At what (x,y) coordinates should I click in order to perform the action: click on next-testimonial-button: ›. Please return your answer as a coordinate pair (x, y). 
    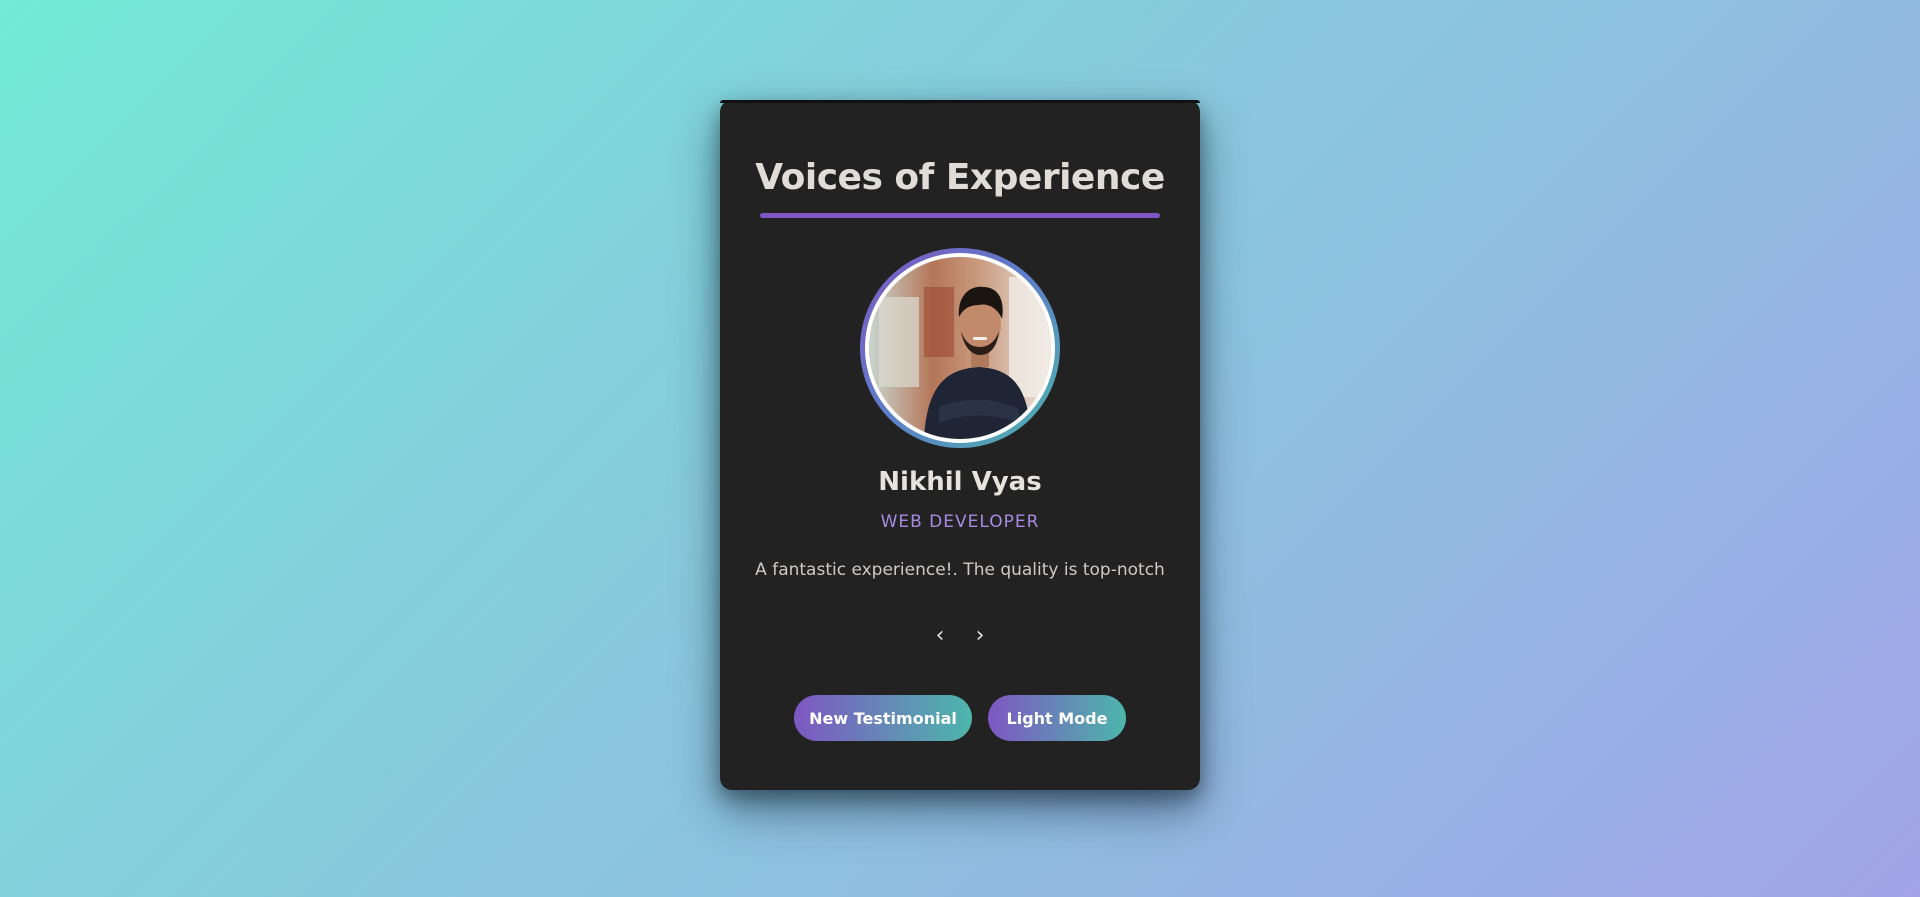
    Looking at the image, I should click on (980, 637).